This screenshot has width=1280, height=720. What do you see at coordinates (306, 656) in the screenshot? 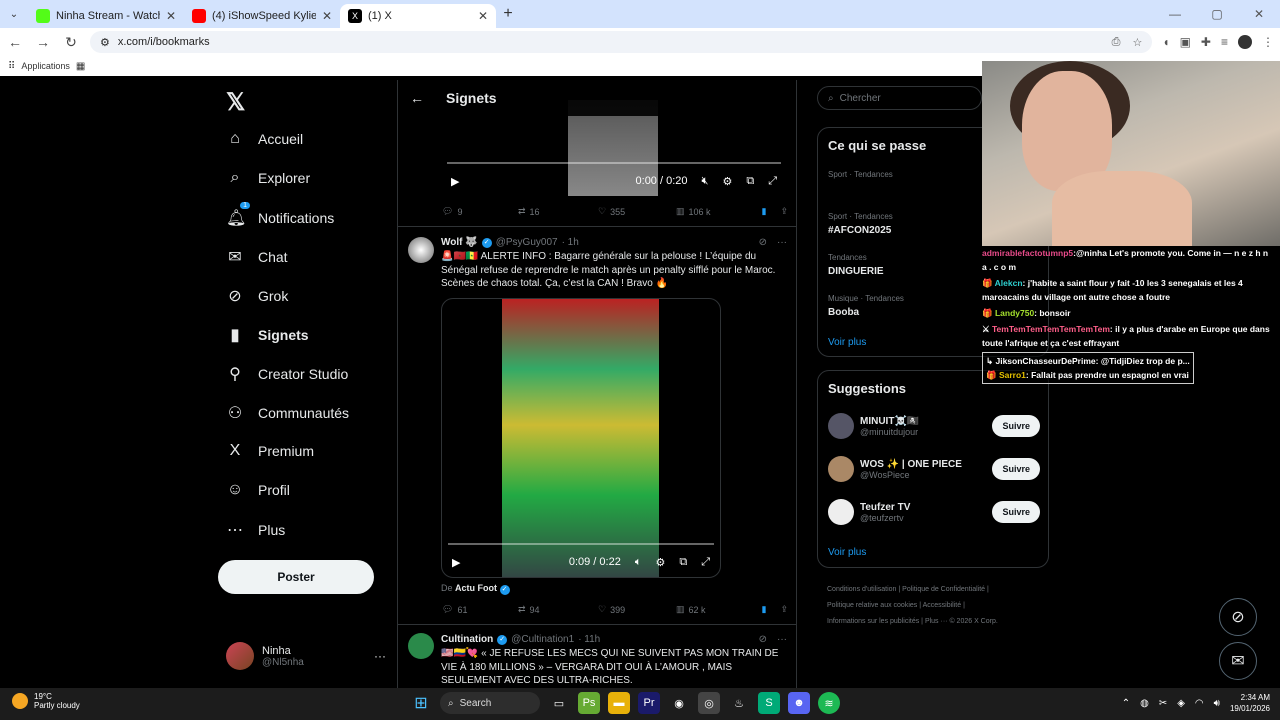
I see `account-switcher: Ninha @Nl5nha ···` at bounding box center [306, 656].